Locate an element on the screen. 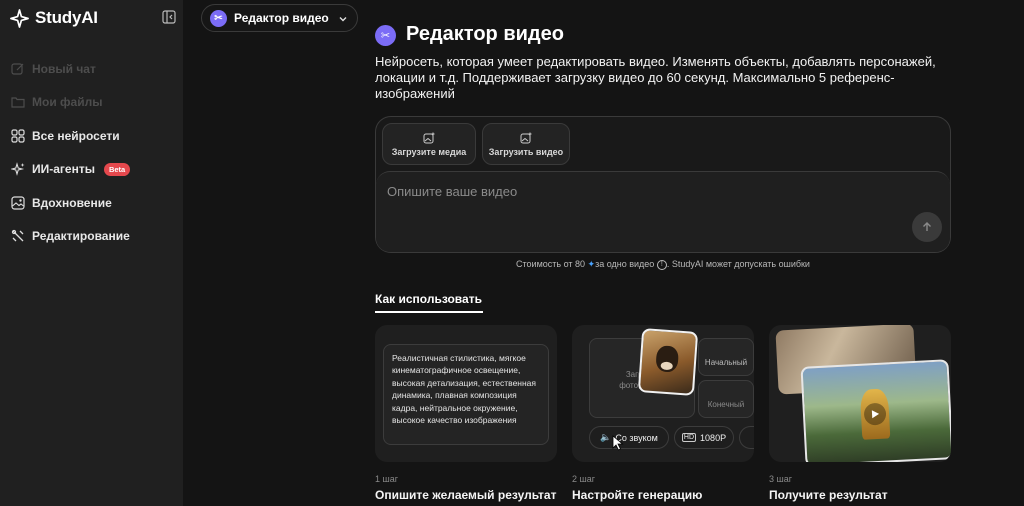 The image size is (1024, 506). aspect-selector is located at coordinates (746, 437).